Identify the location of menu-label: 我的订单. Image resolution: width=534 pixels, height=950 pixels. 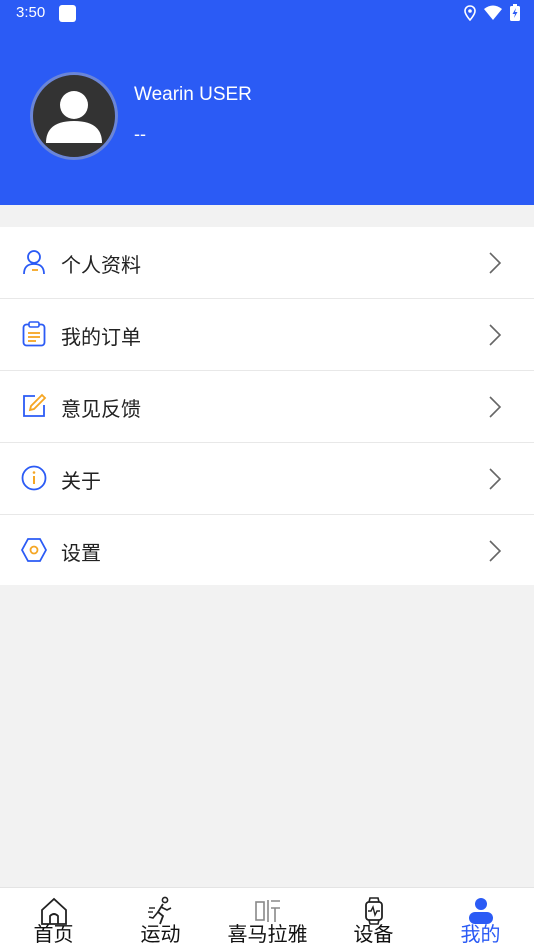
(101, 337).